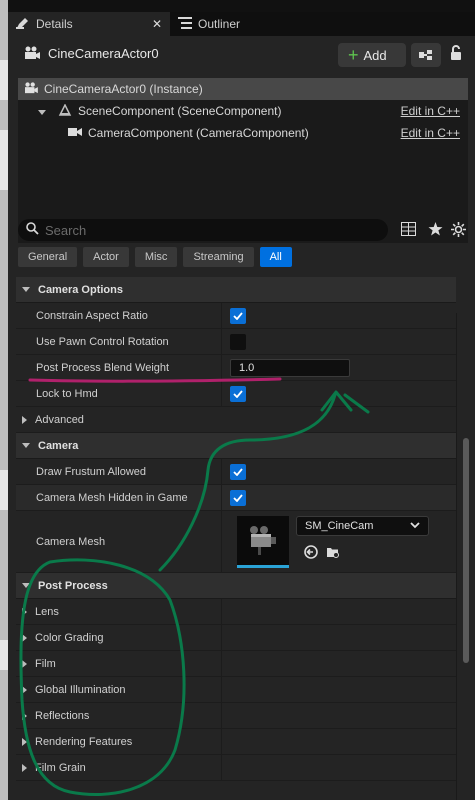 Image resolution: width=475 pixels, height=800 pixels. I want to click on subcategory-label: Color Grading, so click(69, 637).